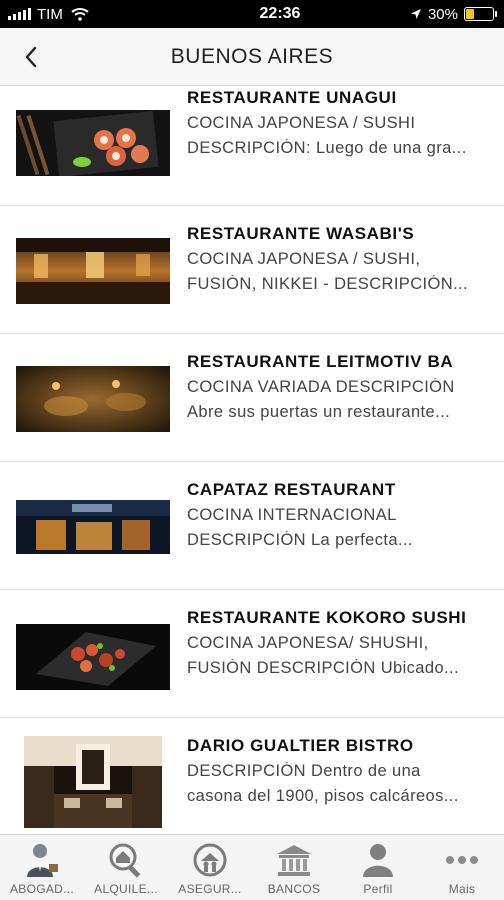  I want to click on back-button, so click(31, 57).